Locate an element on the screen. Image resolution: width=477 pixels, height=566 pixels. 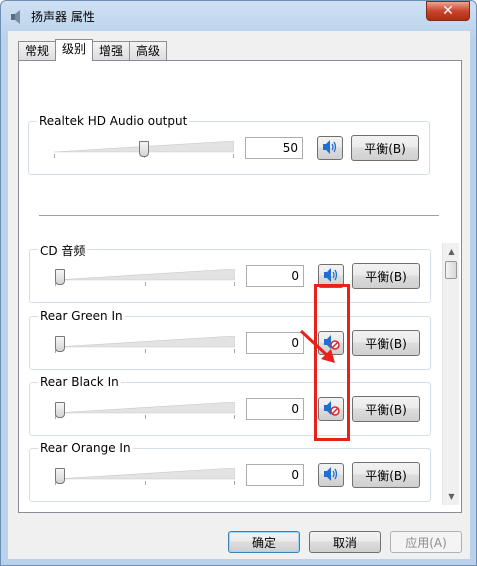
rear-green-balance-button: 平衡(B) is located at coordinates (386, 343).